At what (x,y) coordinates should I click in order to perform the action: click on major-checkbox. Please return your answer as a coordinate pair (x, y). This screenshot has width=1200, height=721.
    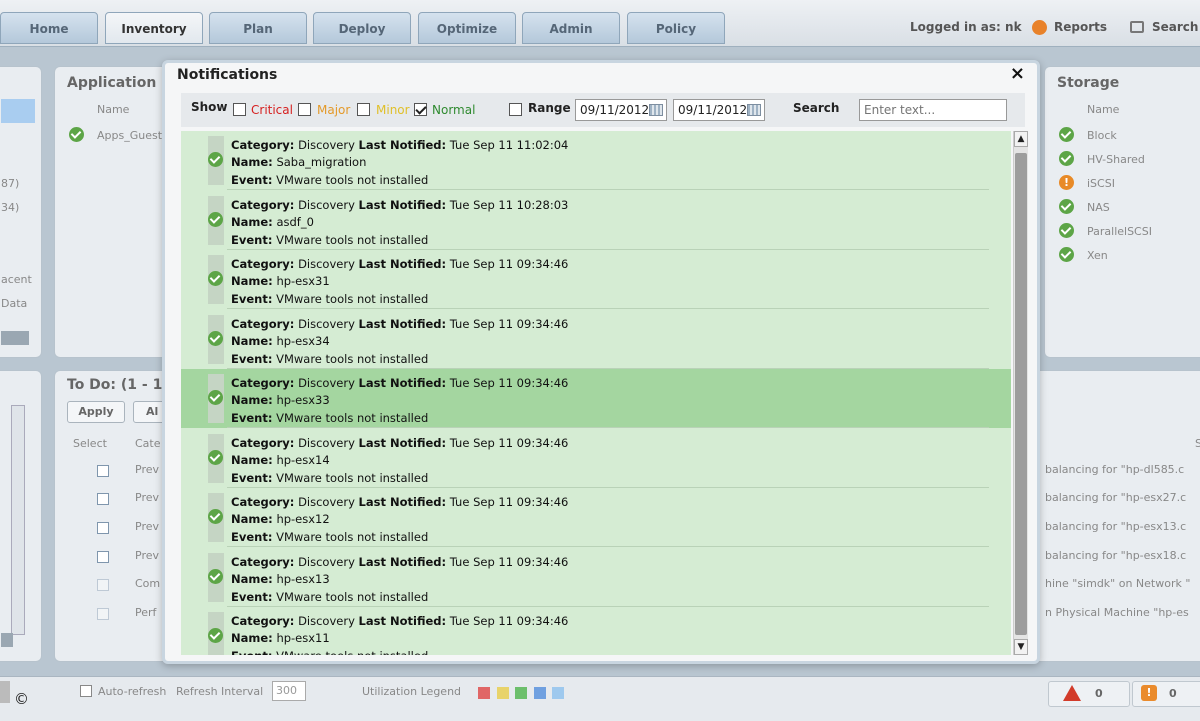
    Looking at the image, I should click on (304, 109).